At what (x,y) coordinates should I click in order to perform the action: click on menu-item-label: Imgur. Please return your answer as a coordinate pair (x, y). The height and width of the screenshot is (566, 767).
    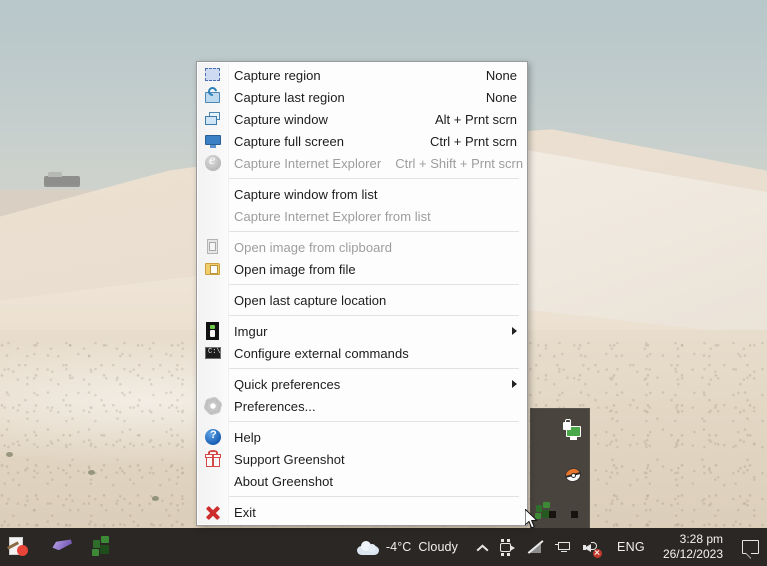
    Looking at the image, I should click on (251, 331).